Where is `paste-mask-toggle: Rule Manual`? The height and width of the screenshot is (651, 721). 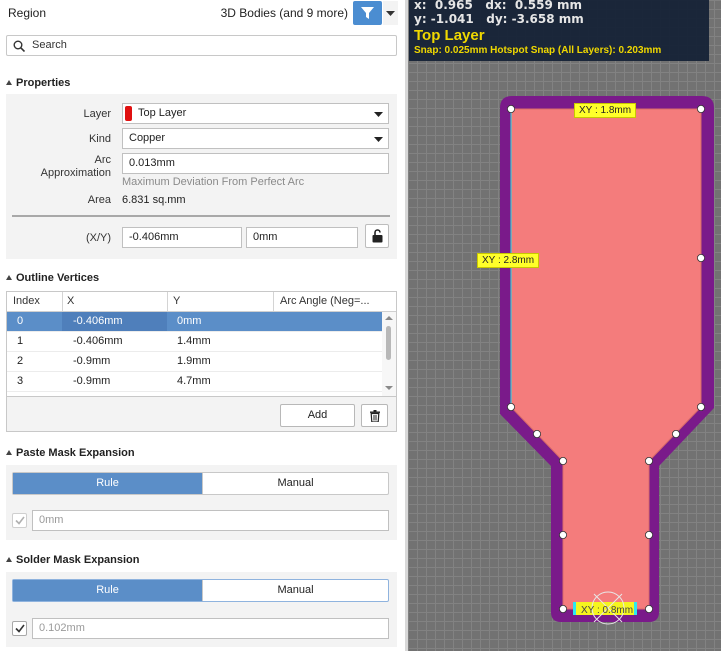
paste-mask-toggle: Rule Manual is located at coordinates (200, 483).